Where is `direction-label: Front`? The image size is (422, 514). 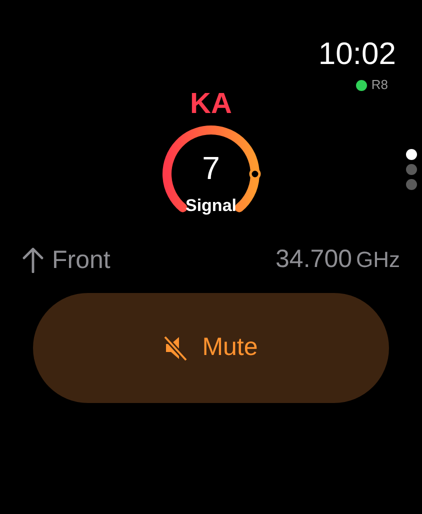 direction-label: Front is located at coordinates (81, 259).